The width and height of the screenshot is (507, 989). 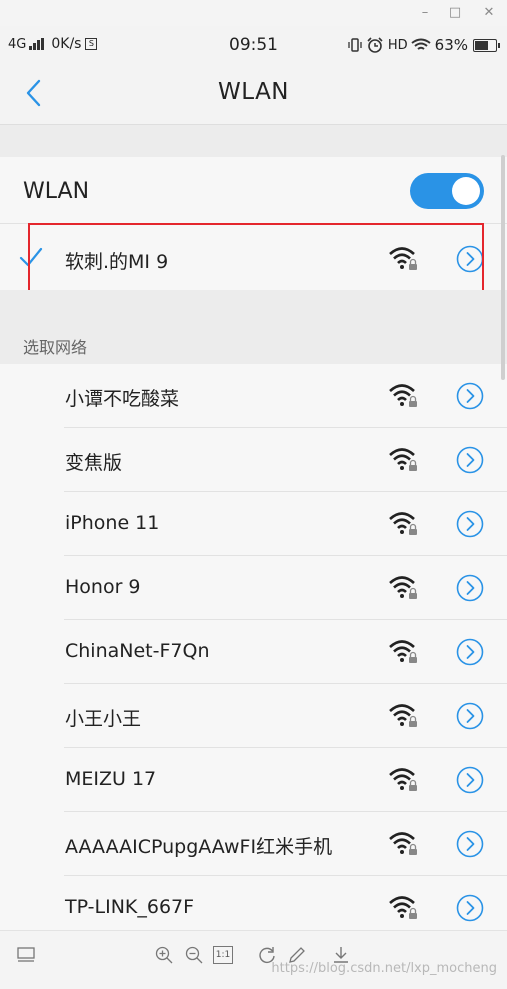 I want to click on network-name: TP-LINK_667F, so click(x=130, y=907).